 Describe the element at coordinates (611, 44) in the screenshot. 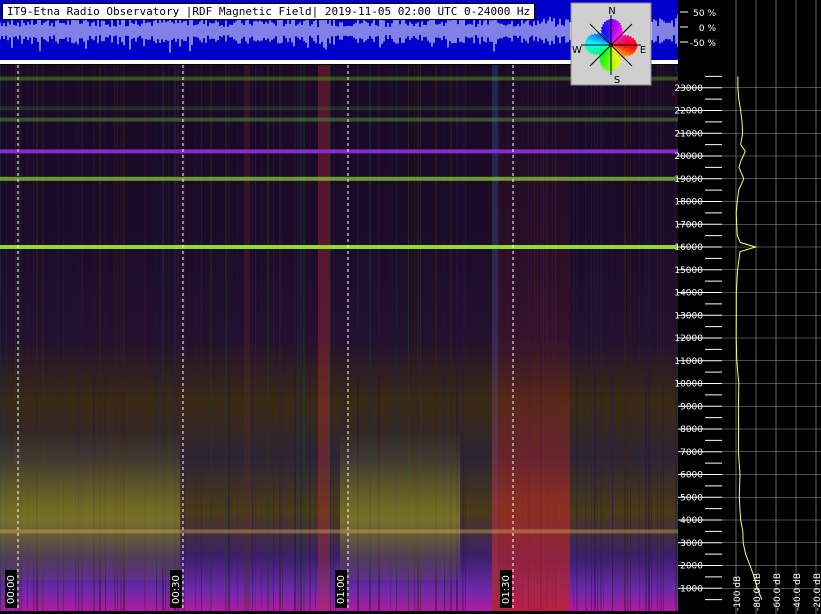

I see `compass-rose: N S W E` at that location.